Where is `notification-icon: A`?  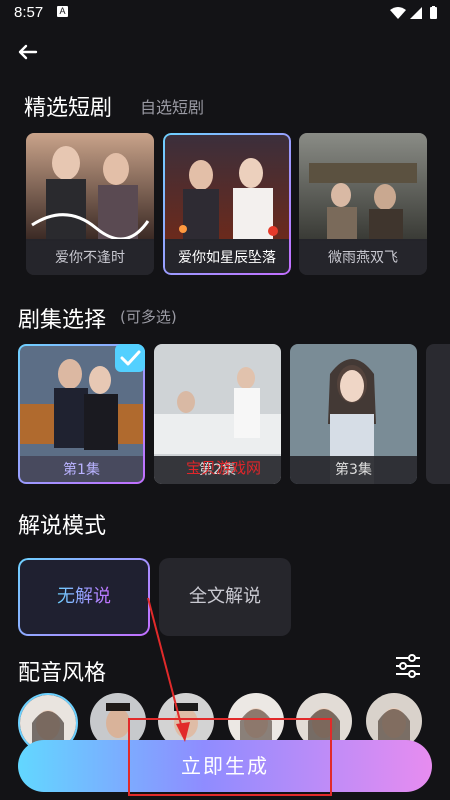
notification-icon: A is located at coordinates (62, 11).